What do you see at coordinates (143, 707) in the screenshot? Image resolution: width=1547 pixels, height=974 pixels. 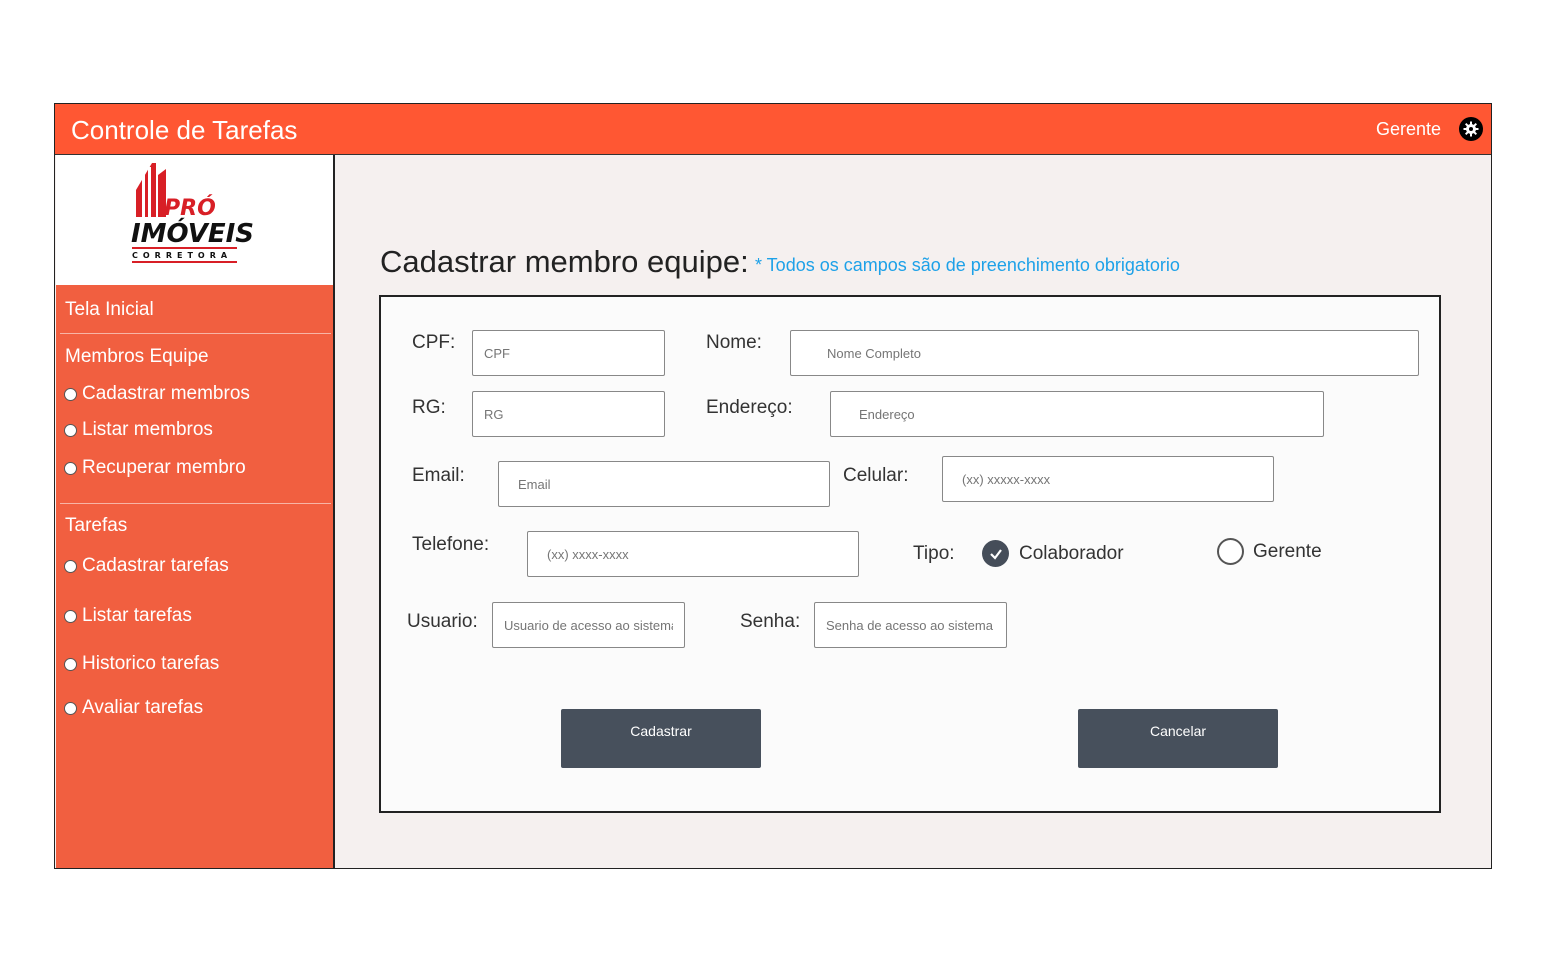 I see `nav-item-label: Avaliar tarefas` at bounding box center [143, 707].